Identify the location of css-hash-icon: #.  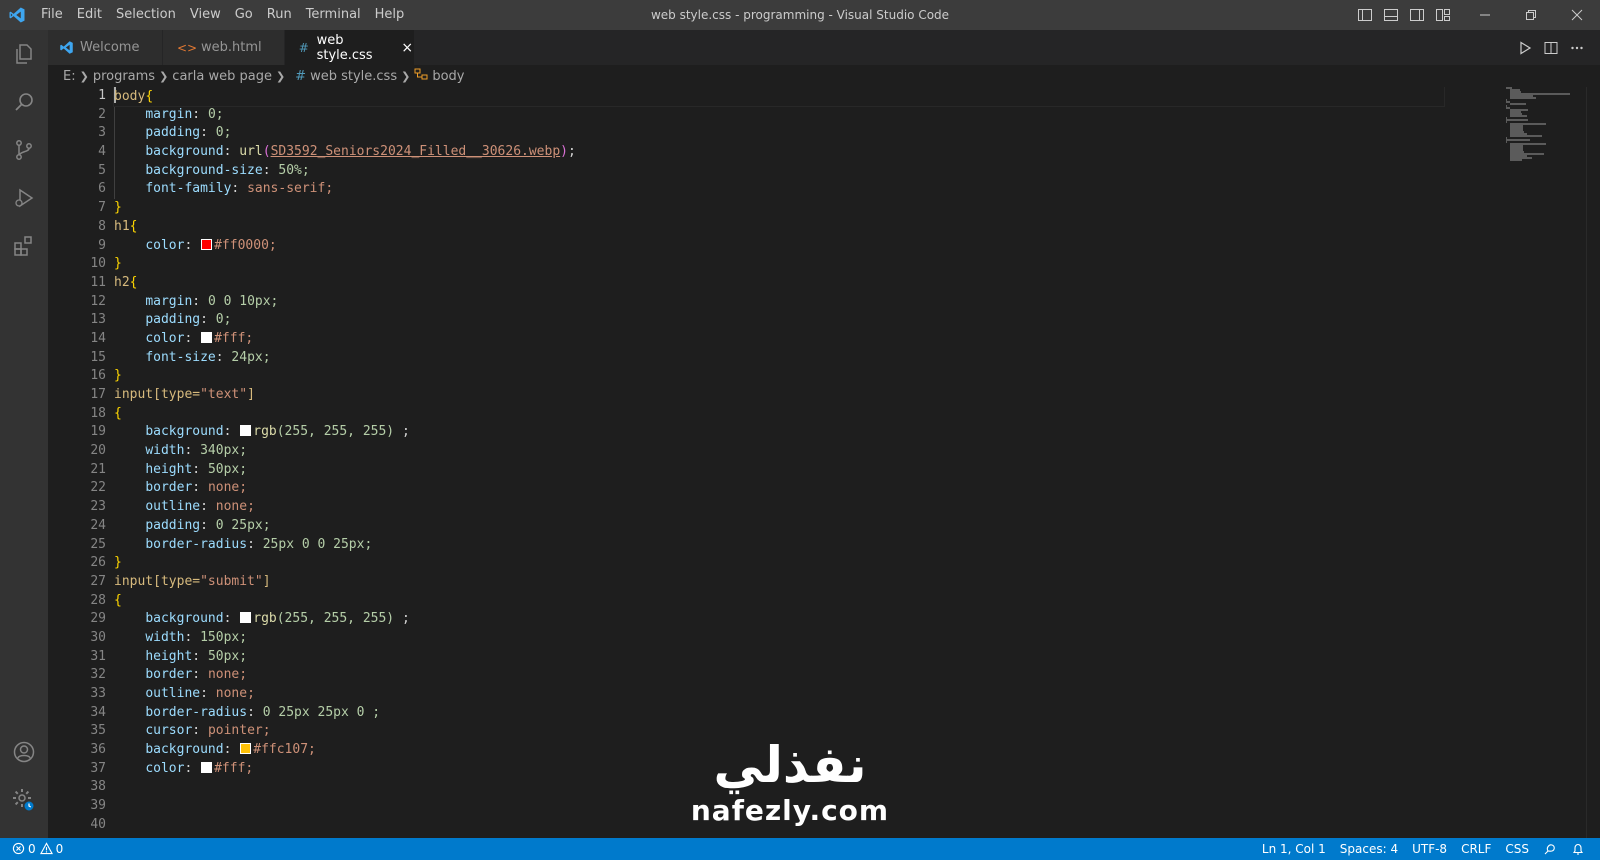
(303, 47).